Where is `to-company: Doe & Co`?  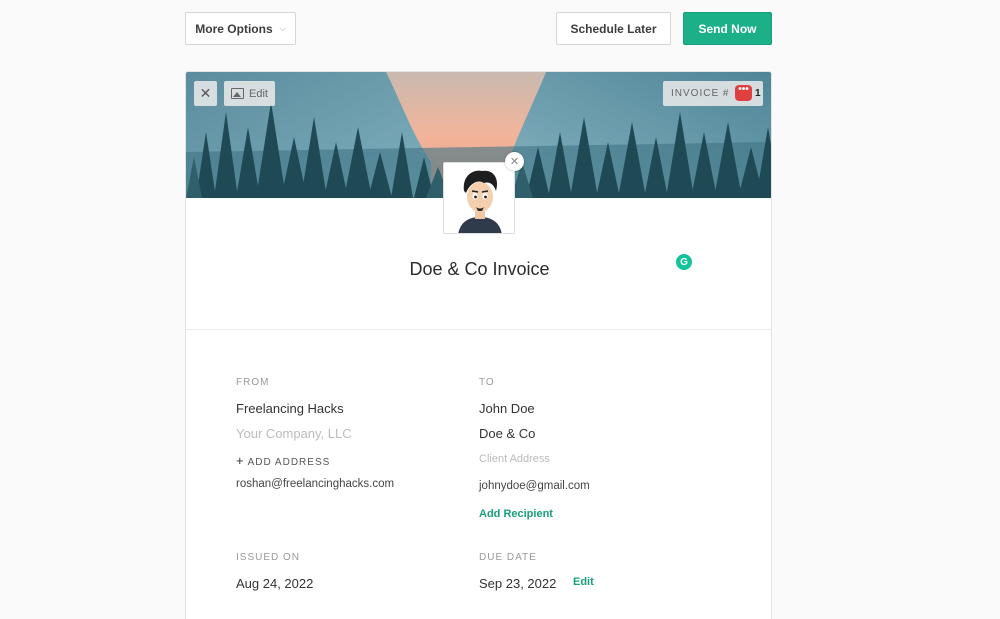 to-company: Doe & Co is located at coordinates (507, 433).